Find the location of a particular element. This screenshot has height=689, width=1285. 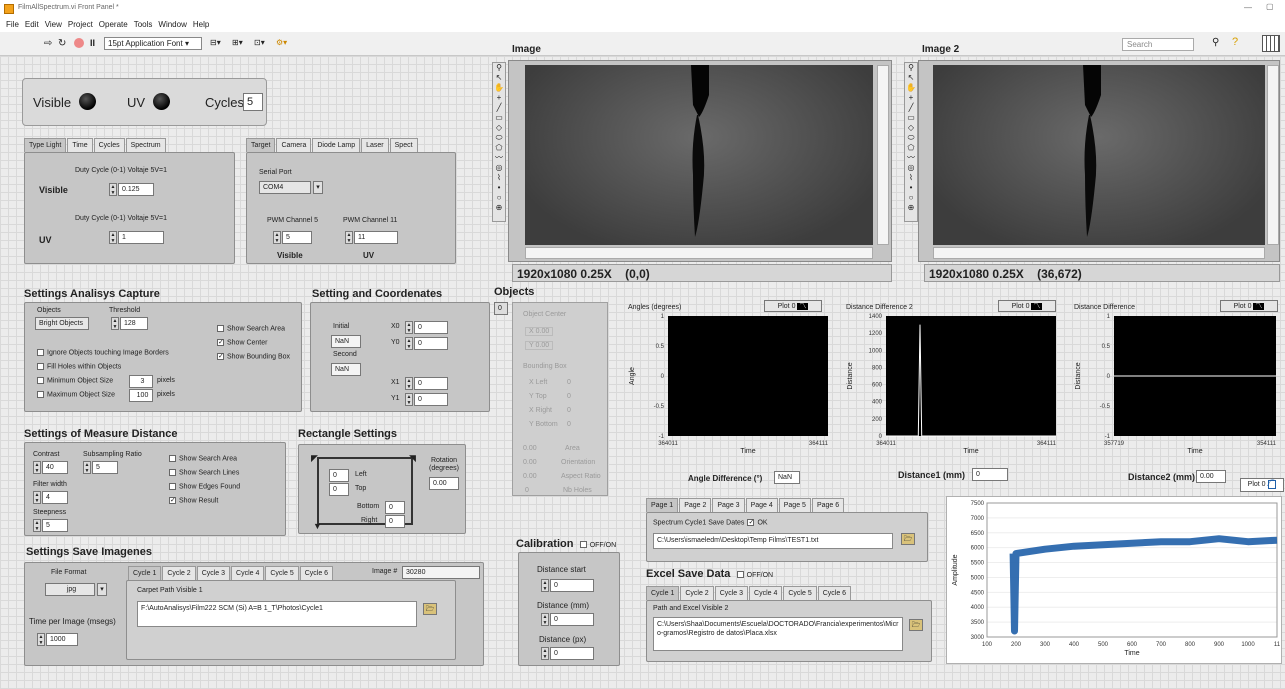

excel-browse-button: 🗁 is located at coordinates (916, 625).